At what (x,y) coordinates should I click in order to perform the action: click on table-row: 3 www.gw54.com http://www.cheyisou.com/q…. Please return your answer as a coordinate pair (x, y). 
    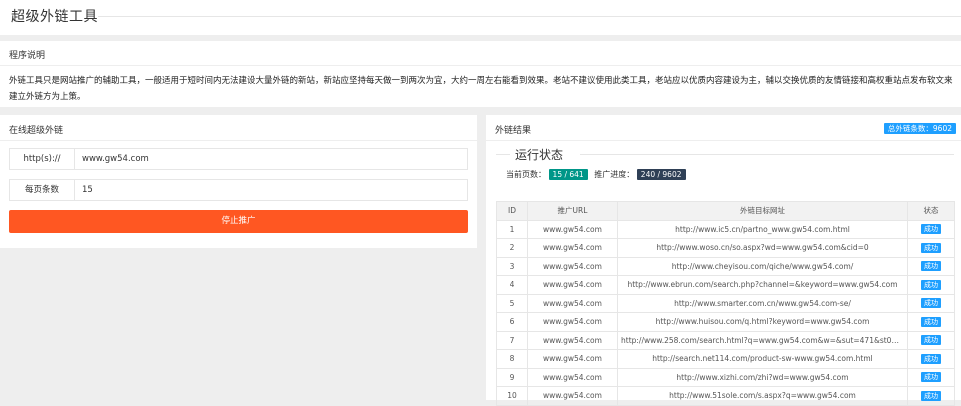
    Looking at the image, I should click on (725, 266).